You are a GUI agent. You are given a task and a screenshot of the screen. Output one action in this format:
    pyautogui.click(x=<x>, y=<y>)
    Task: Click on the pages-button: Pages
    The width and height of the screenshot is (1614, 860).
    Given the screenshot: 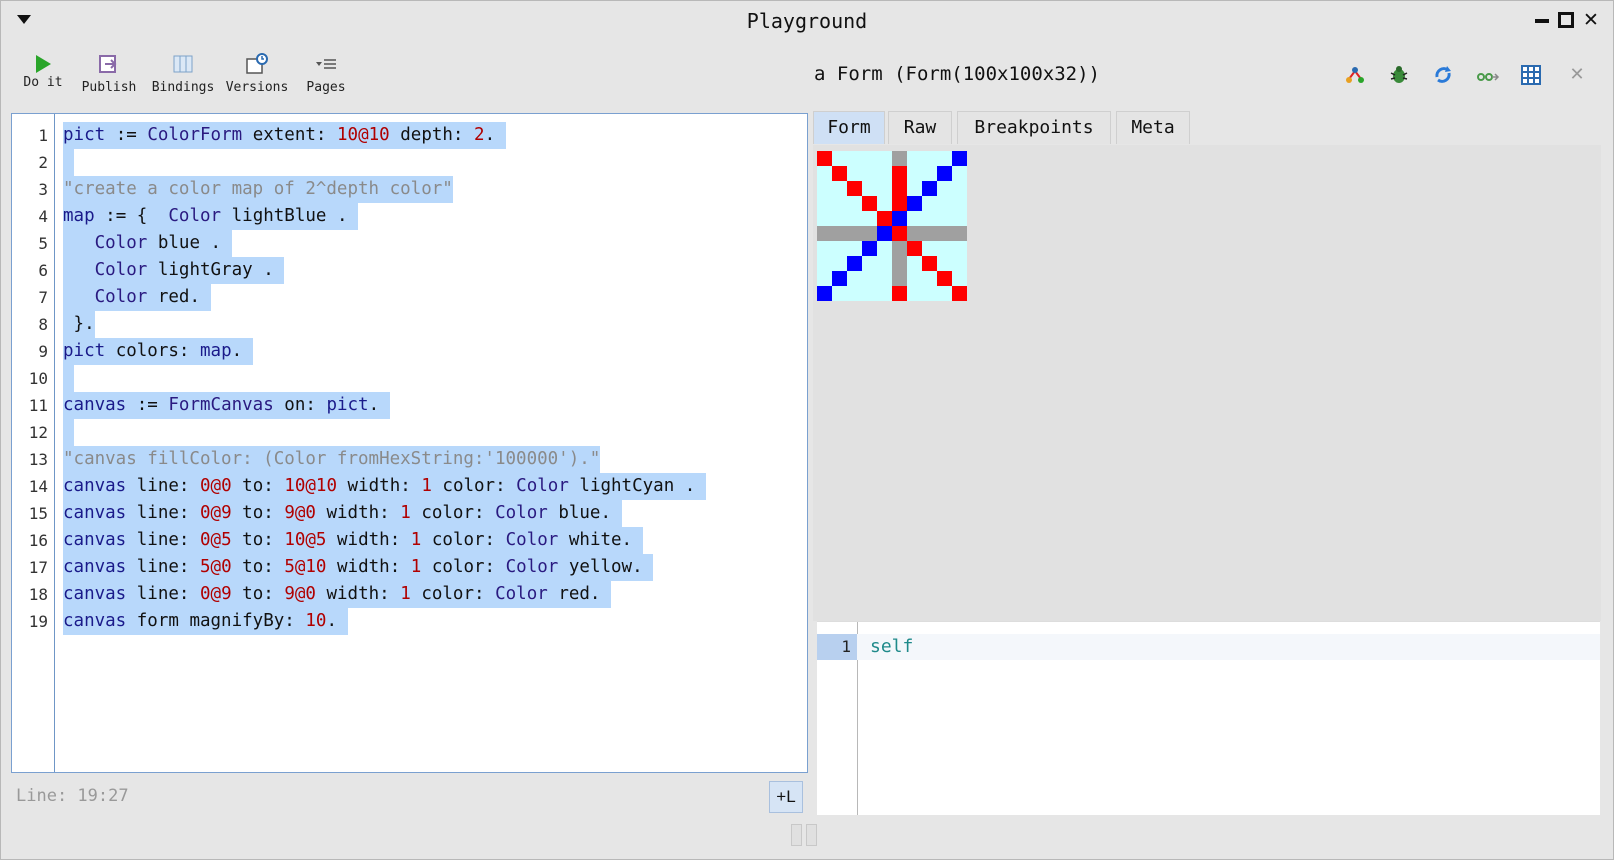 What is the action you would take?
    pyautogui.click(x=326, y=73)
    